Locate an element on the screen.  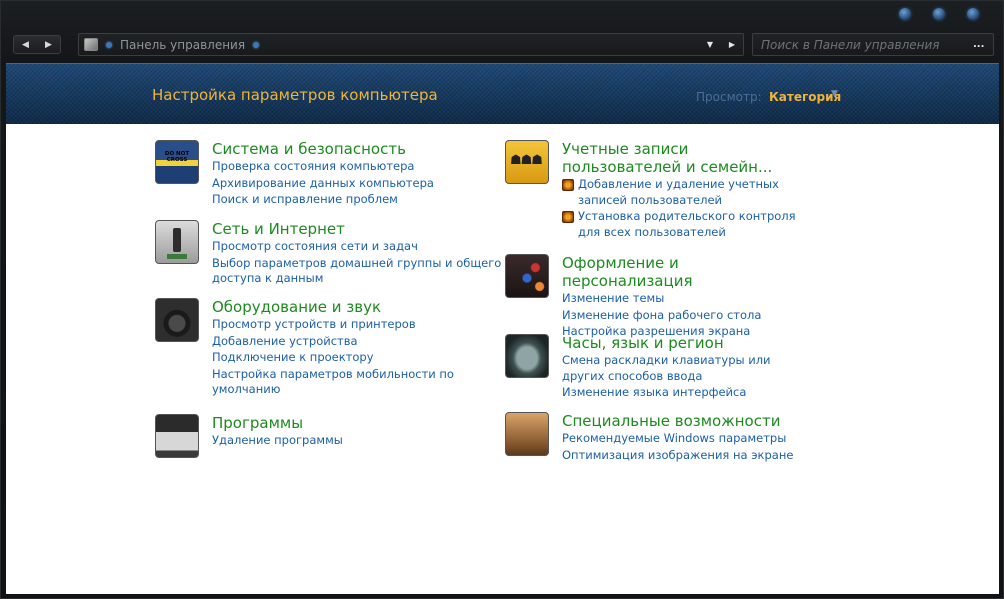
control-panel-icon is located at coordinates (91, 44).